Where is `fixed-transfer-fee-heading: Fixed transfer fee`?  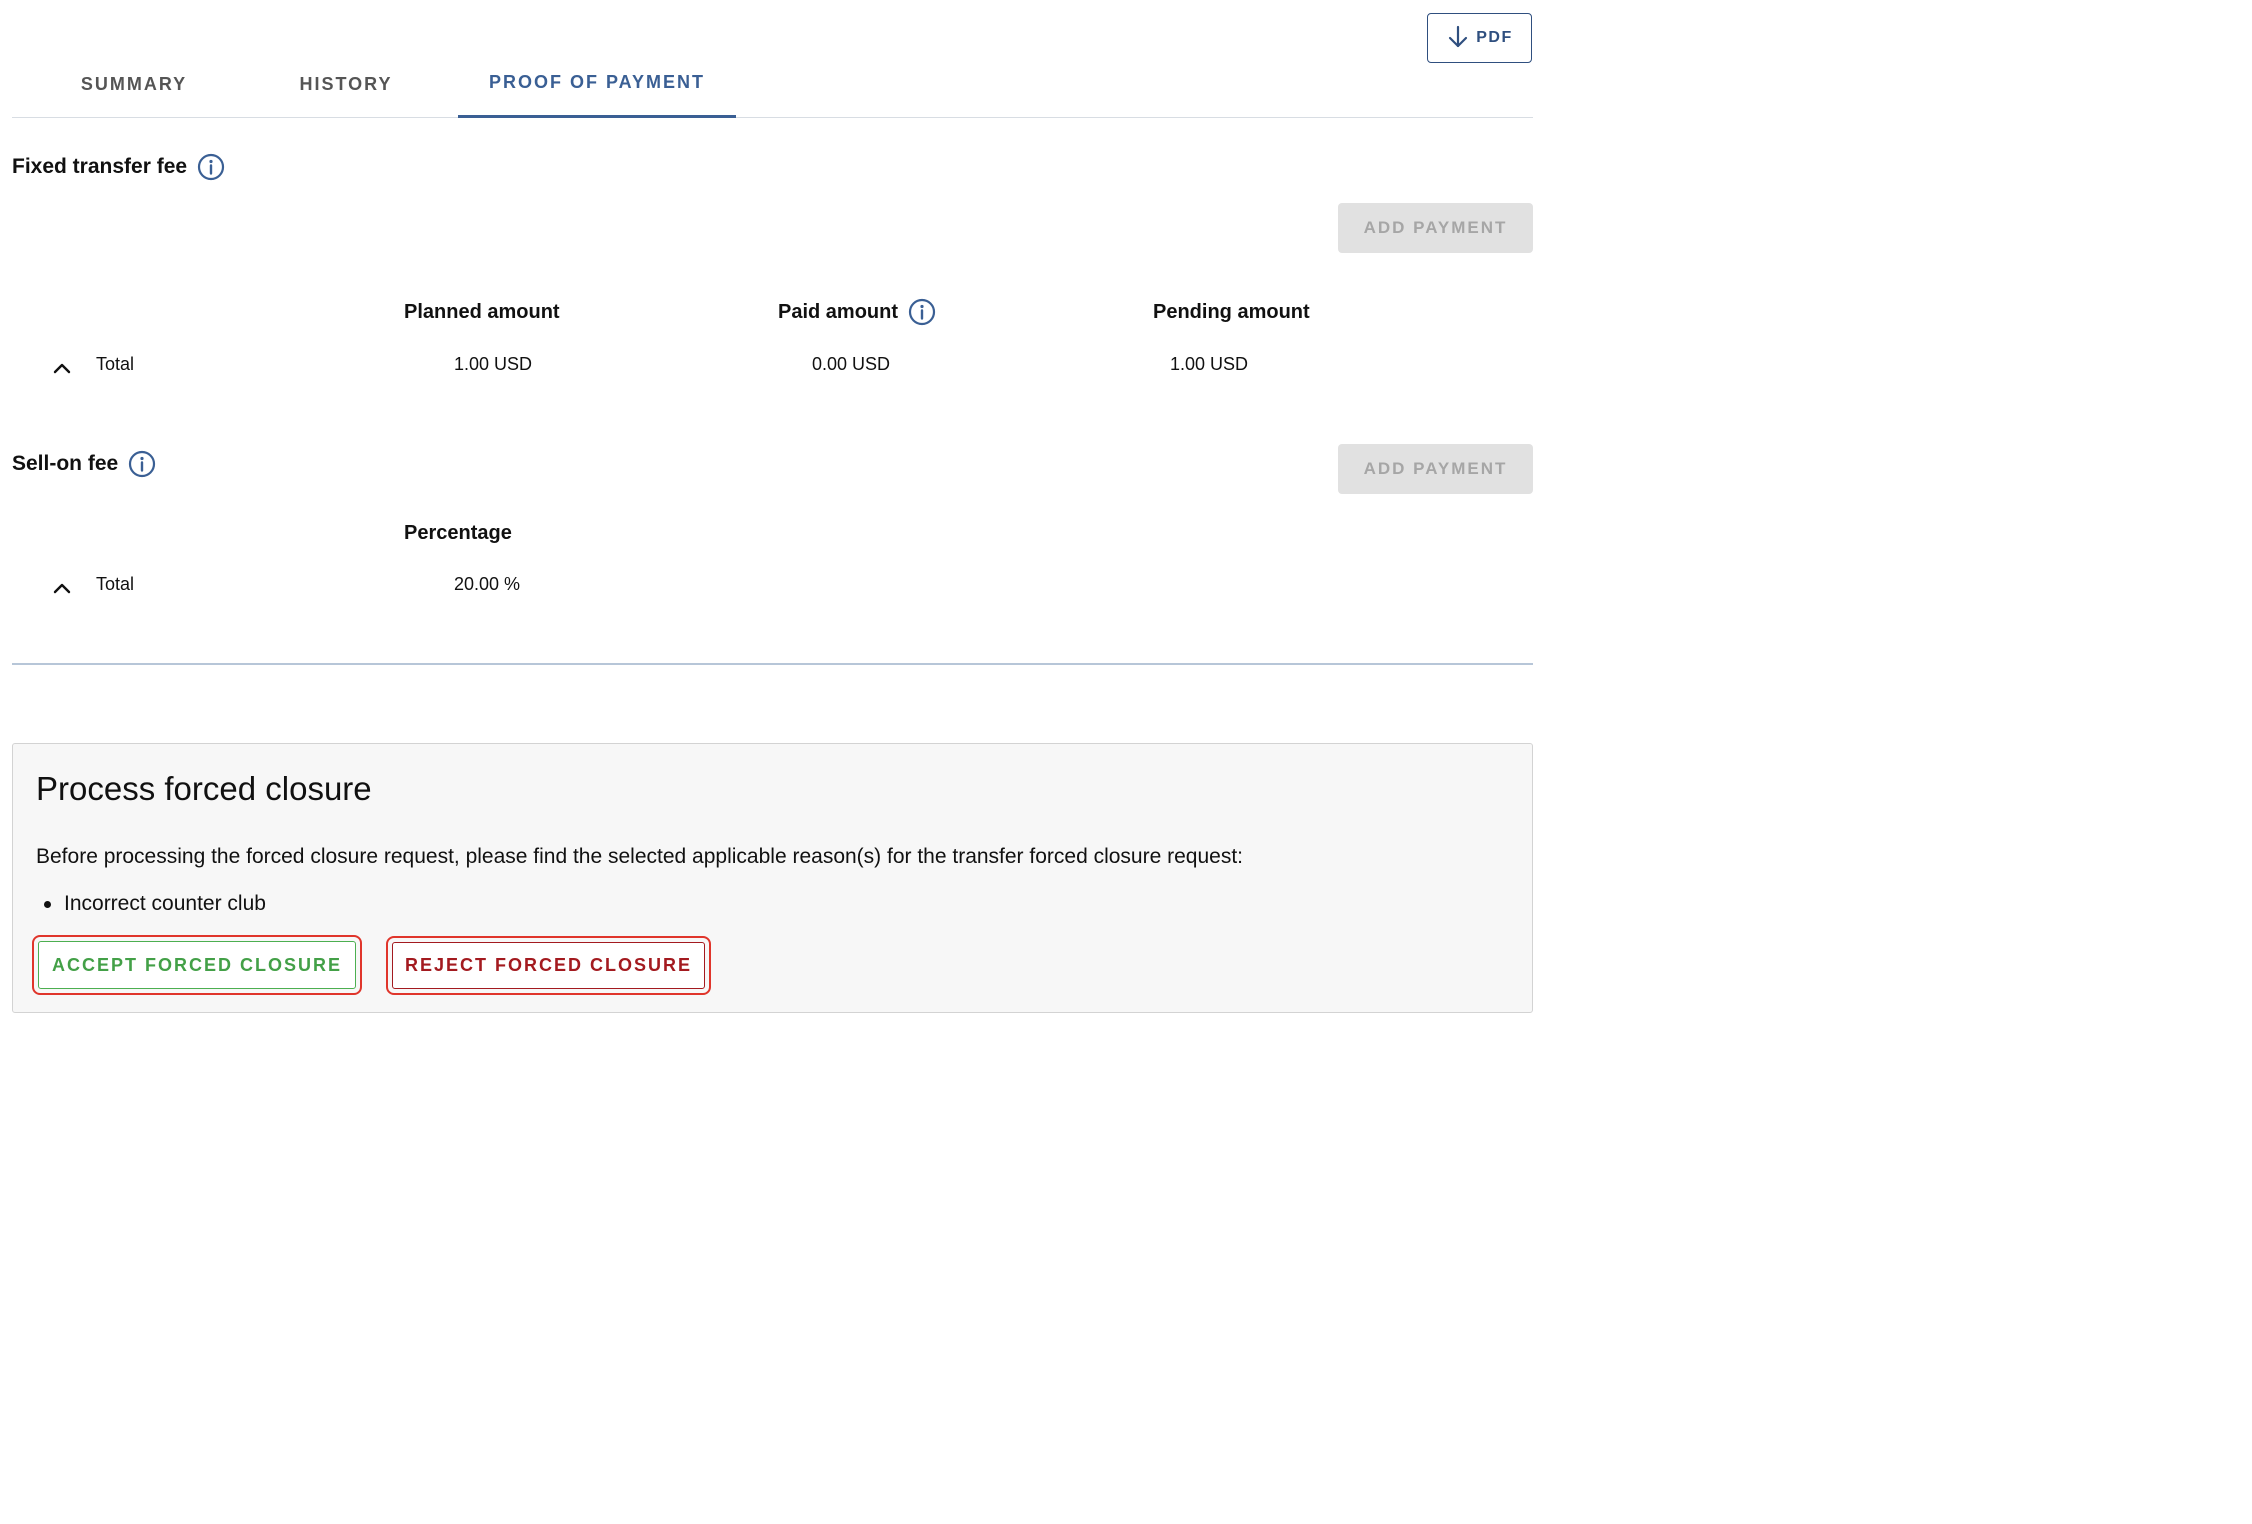 fixed-transfer-fee-heading: Fixed transfer fee is located at coordinates (118, 167).